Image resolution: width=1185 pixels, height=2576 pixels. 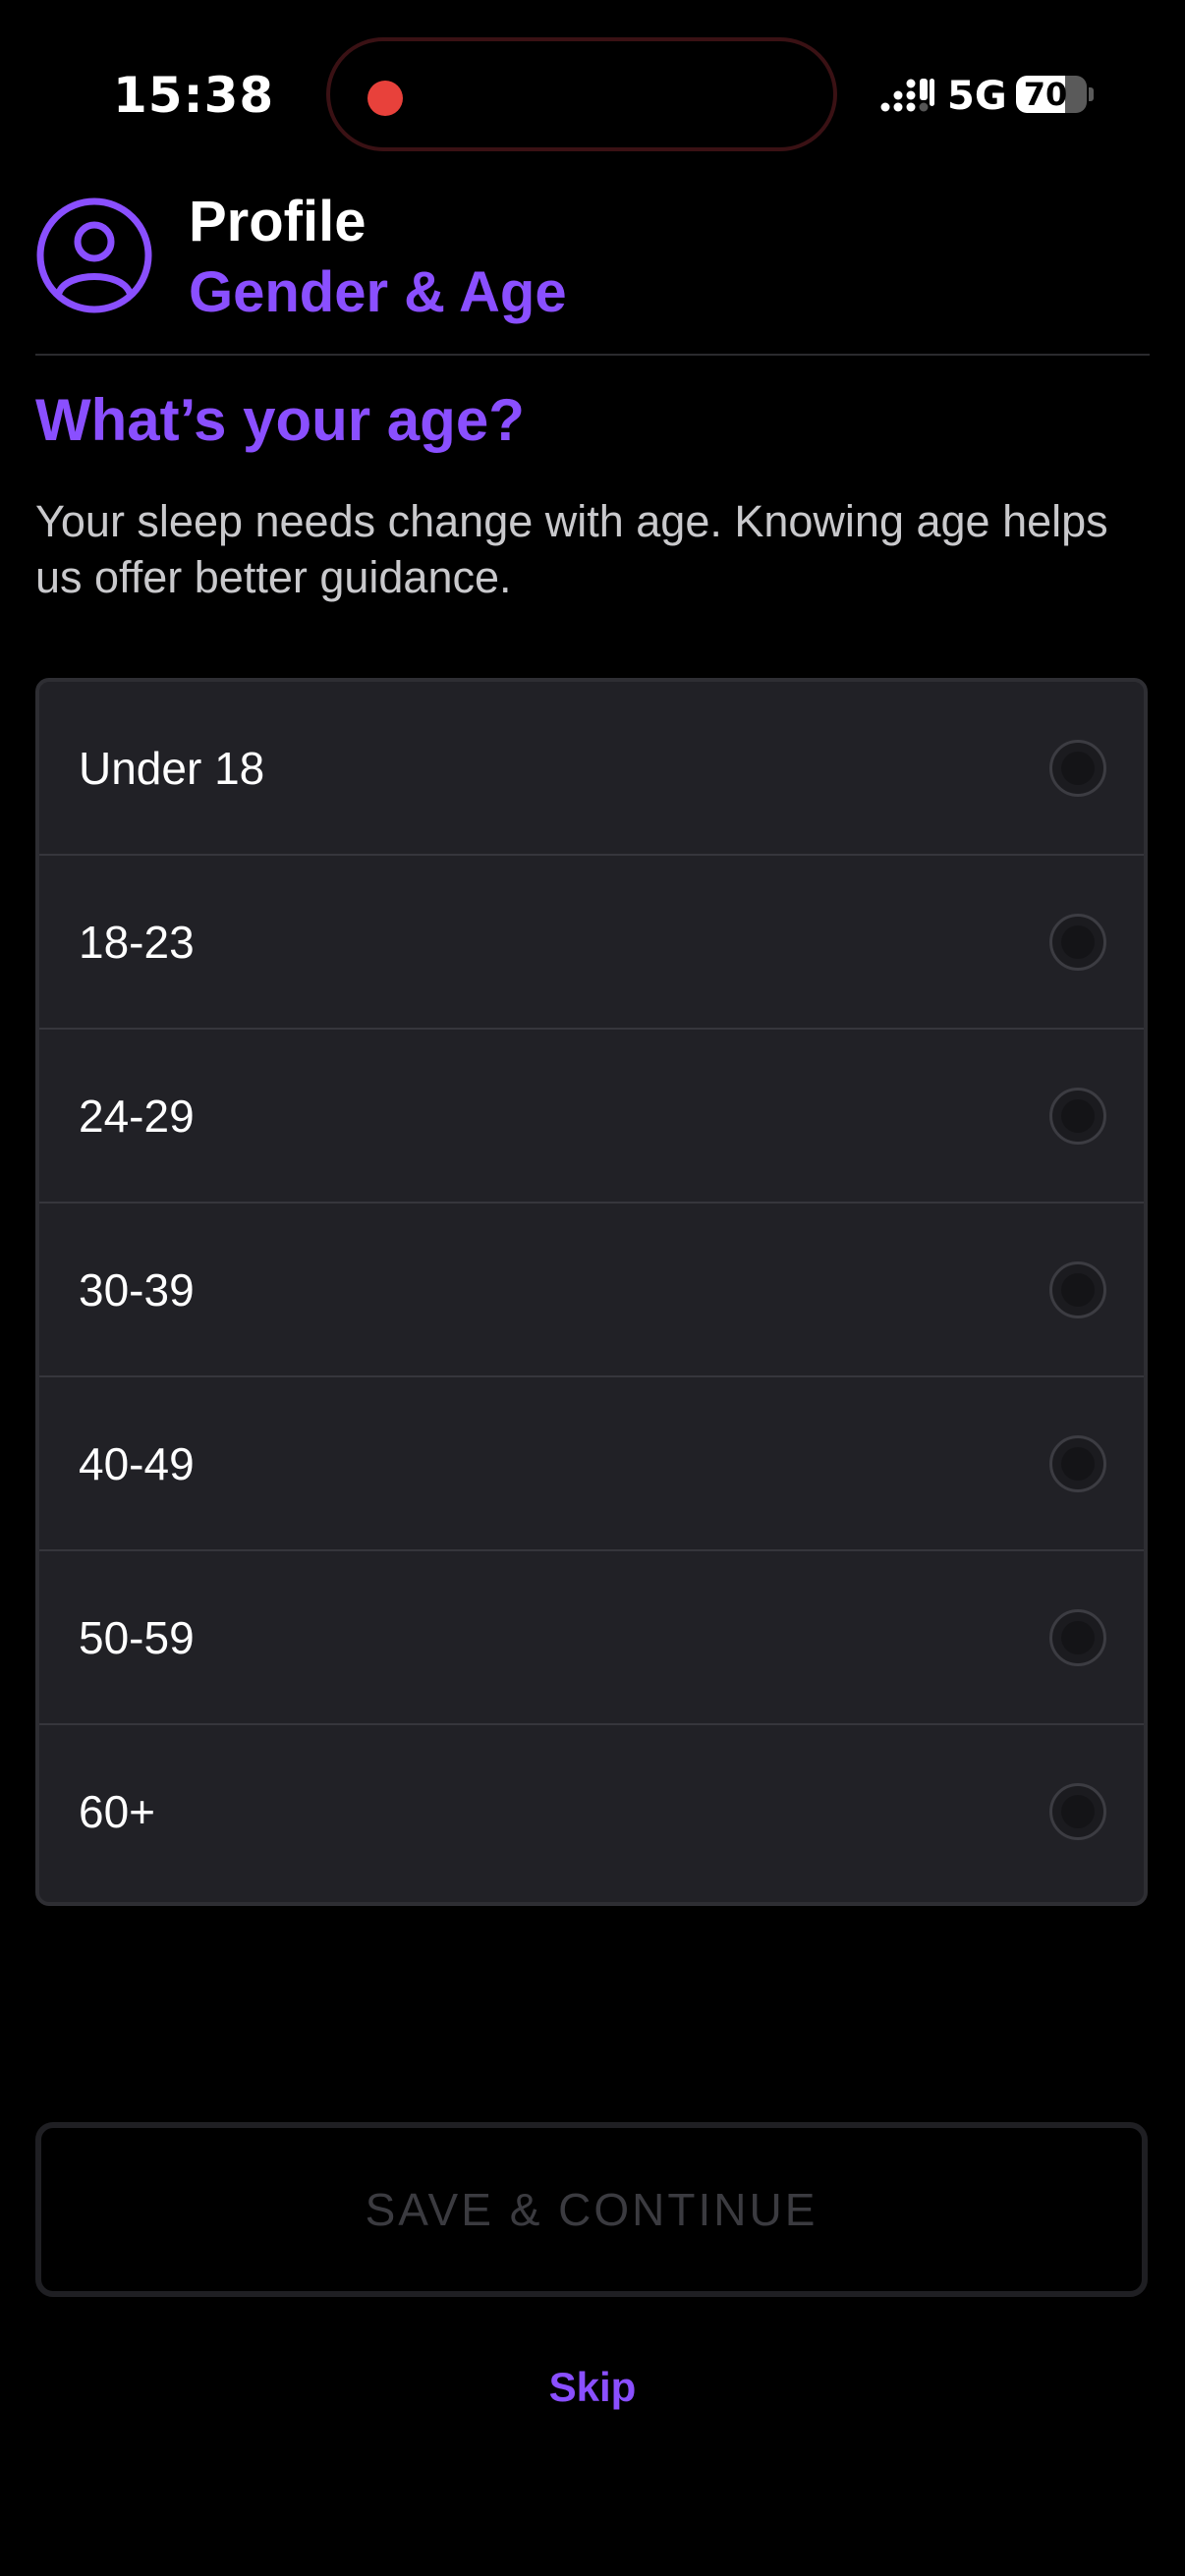 What do you see at coordinates (137, 1290) in the screenshot?
I see `option-label: 30-39` at bounding box center [137, 1290].